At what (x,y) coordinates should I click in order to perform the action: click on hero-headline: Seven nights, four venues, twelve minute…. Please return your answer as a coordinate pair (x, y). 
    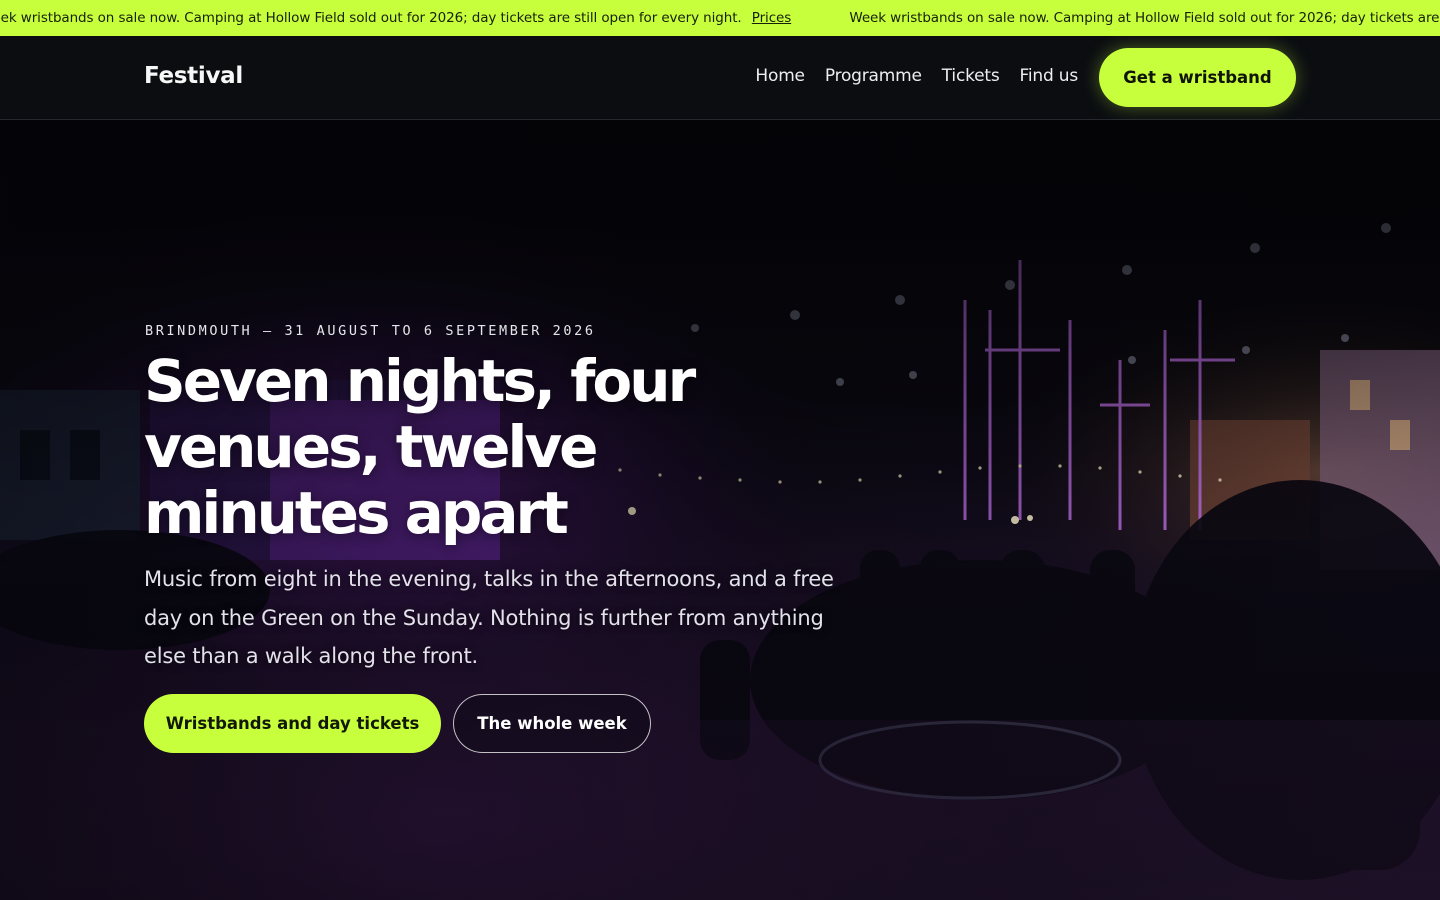
    Looking at the image, I should click on (420, 447).